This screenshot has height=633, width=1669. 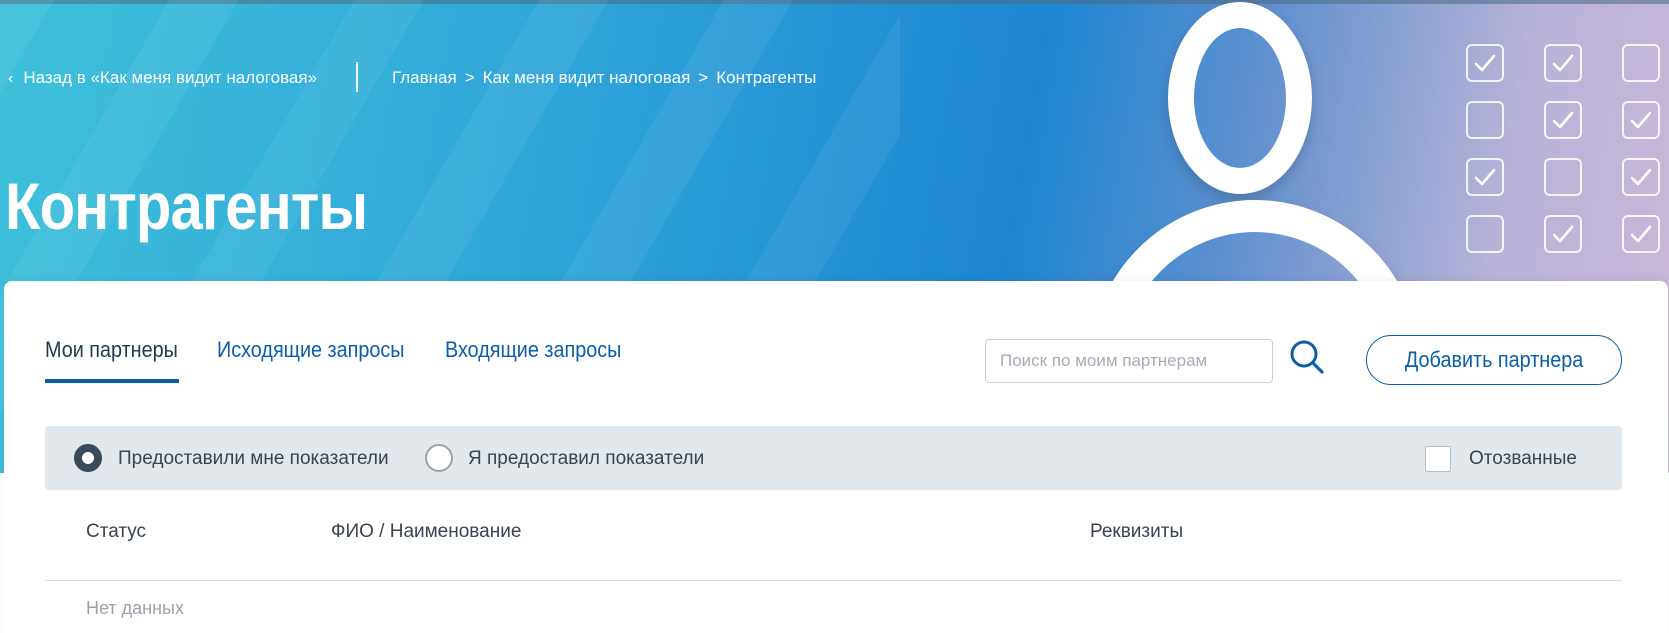 What do you see at coordinates (1523, 459) in the screenshot?
I see `revoked-checkbox-label: Отозванные` at bounding box center [1523, 459].